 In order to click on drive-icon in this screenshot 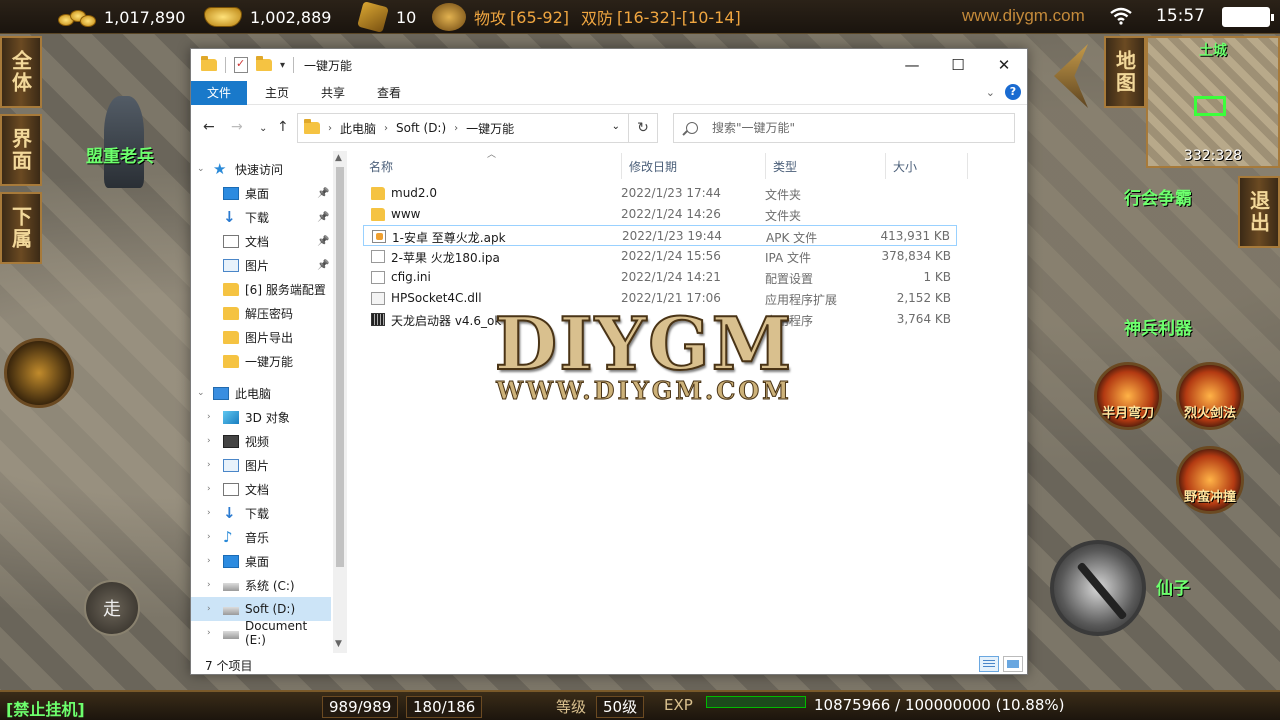, I will do `click(231, 587)`.